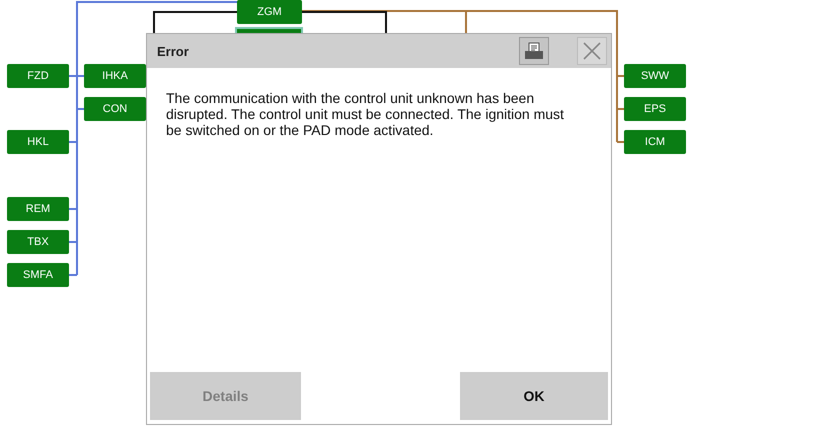 This screenshot has width=814, height=430. I want to click on module-node: EPS, so click(655, 109).